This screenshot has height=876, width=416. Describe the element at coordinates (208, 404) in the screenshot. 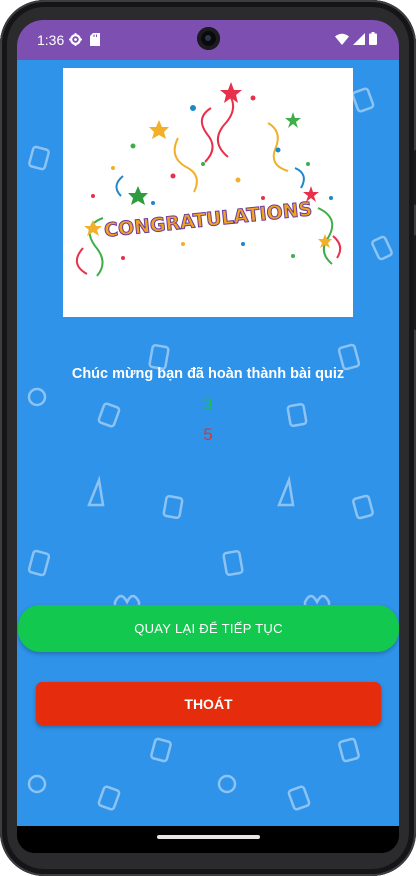

I see `correct-answers-count: 3` at that location.